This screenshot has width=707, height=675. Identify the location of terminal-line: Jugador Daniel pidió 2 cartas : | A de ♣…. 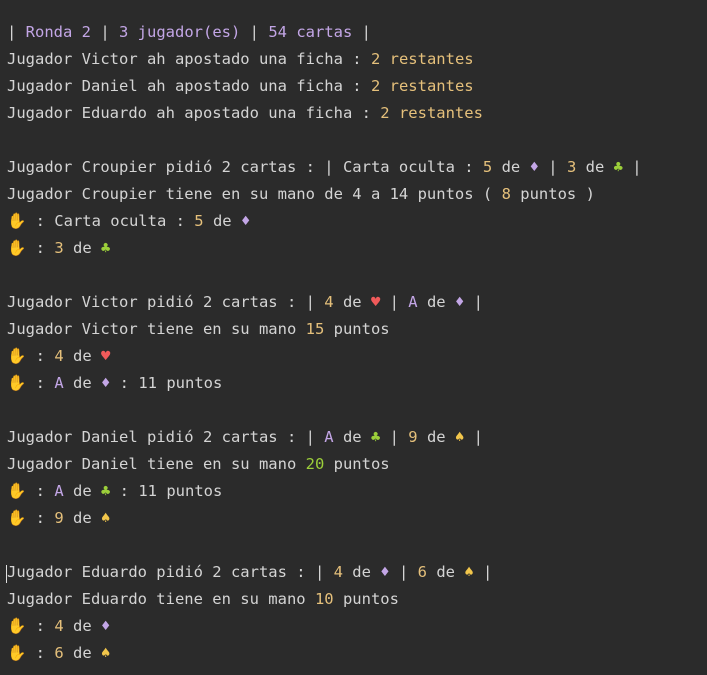
(357, 437).